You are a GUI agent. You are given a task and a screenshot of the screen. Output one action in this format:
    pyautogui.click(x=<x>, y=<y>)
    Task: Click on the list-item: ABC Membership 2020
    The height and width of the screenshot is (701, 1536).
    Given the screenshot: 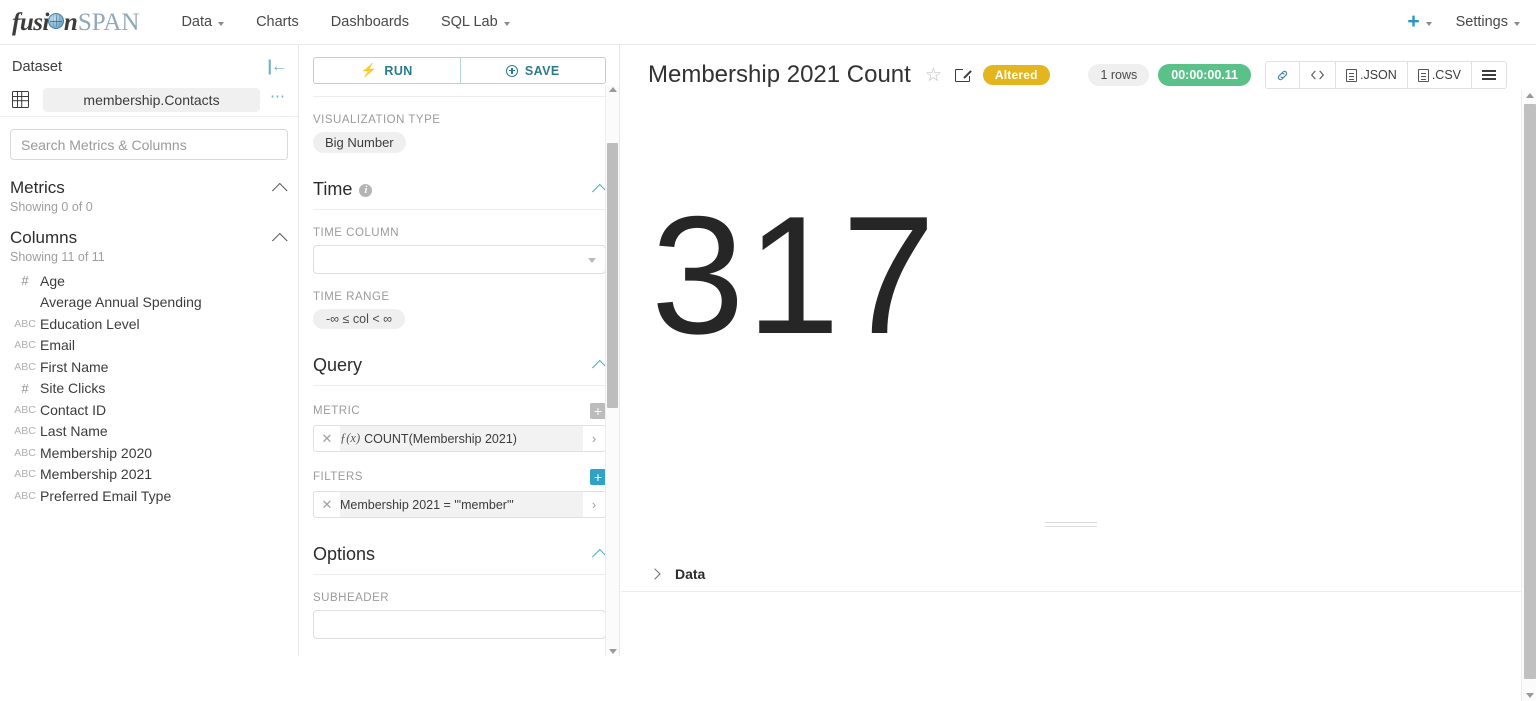 What is the action you would take?
    pyautogui.click(x=149, y=453)
    